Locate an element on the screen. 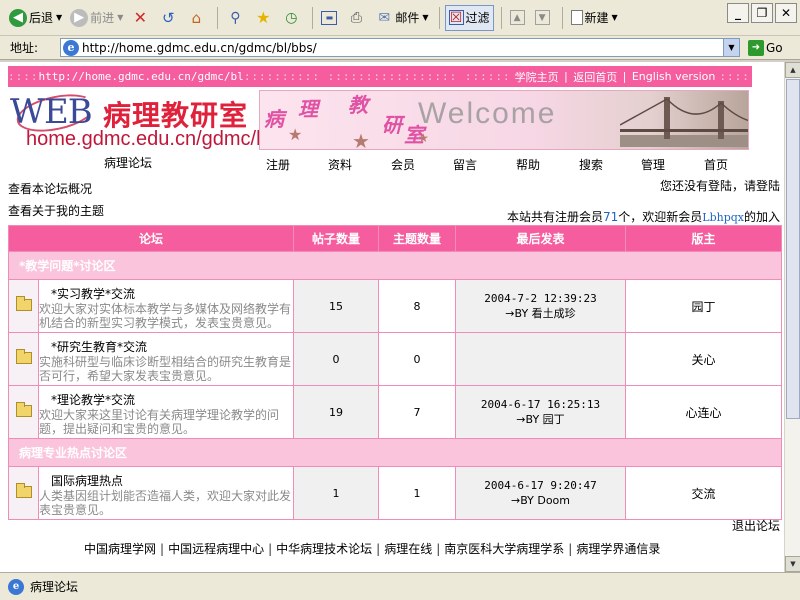 Image resolution: width=800 pixels, height=600 pixels. moderator-link: 园丁 is located at coordinates (703, 306).